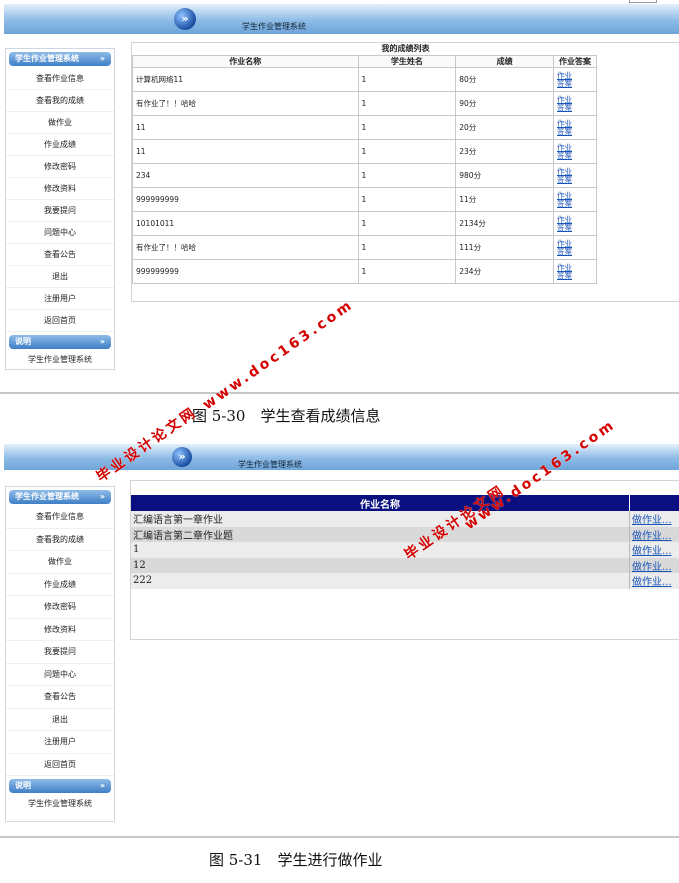 Image resolution: width=679 pixels, height=883 pixels. What do you see at coordinates (286, 416) in the screenshot?
I see `figure-caption-1: 图 5-30 学生查看成绩信息` at bounding box center [286, 416].